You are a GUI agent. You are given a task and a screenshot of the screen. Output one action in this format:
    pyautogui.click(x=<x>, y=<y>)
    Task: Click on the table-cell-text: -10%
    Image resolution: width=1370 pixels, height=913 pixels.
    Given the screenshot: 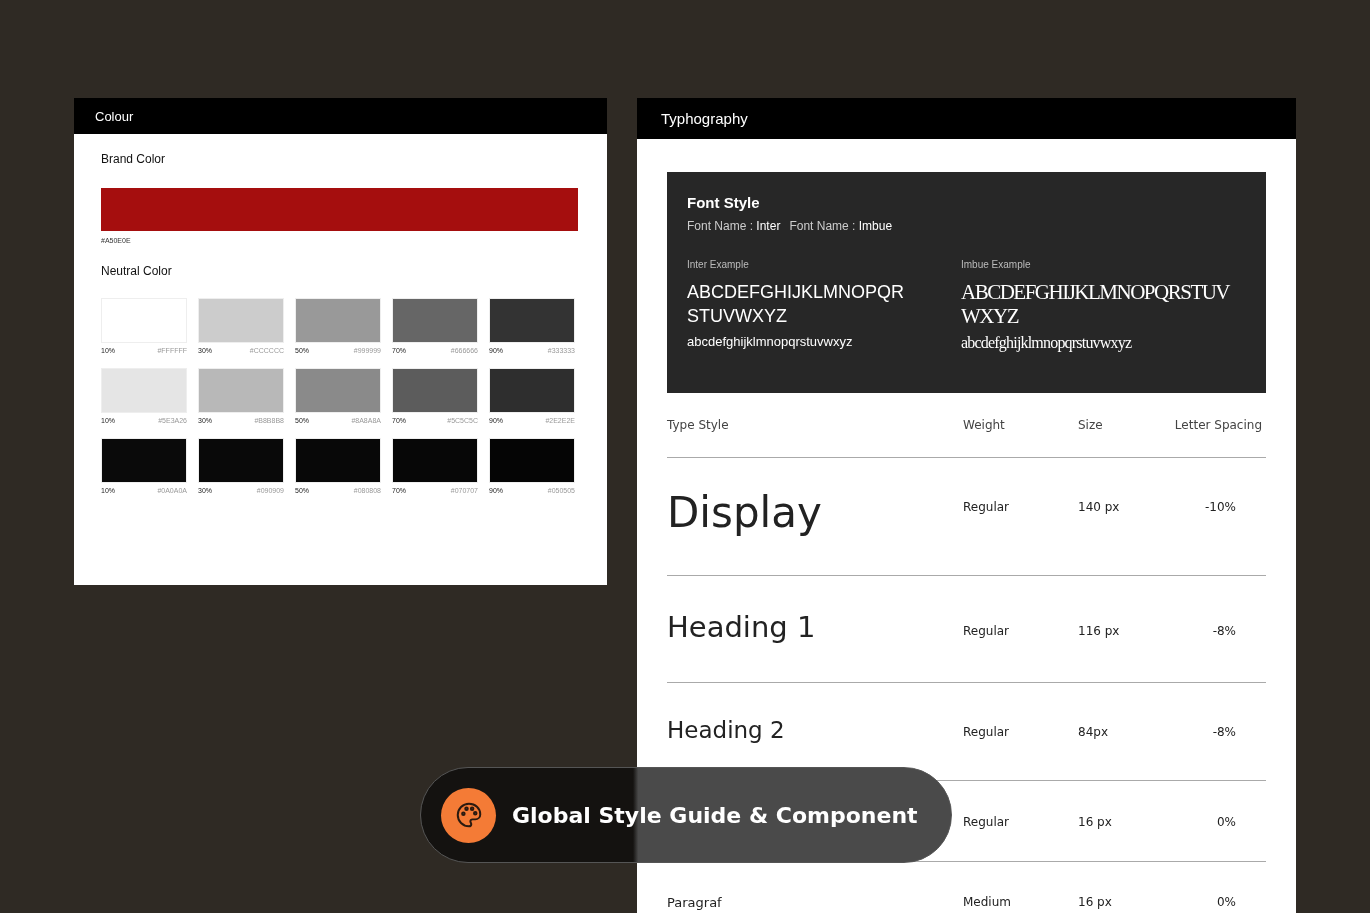 What is the action you would take?
    pyautogui.click(x=1220, y=506)
    